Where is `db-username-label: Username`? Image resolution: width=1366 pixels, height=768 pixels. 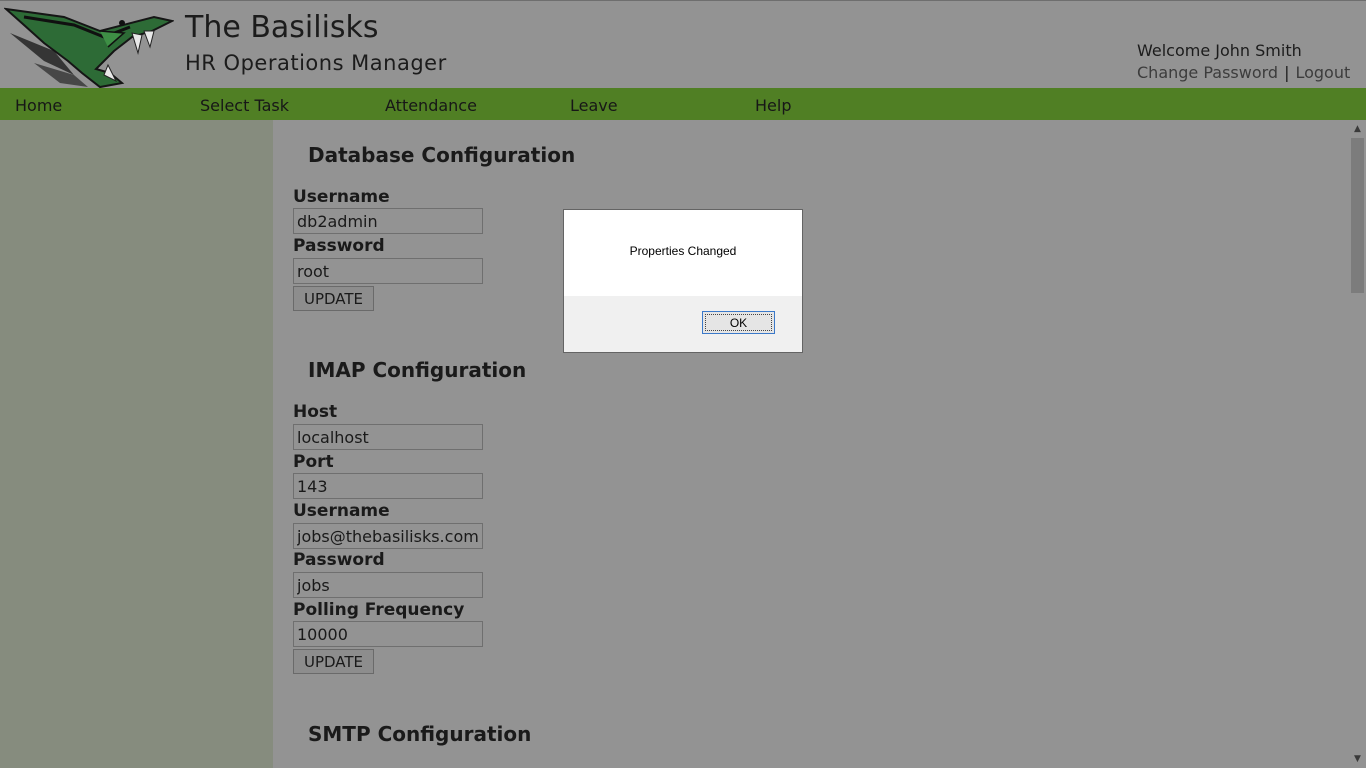 db-username-label: Username is located at coordinates (341, 197).